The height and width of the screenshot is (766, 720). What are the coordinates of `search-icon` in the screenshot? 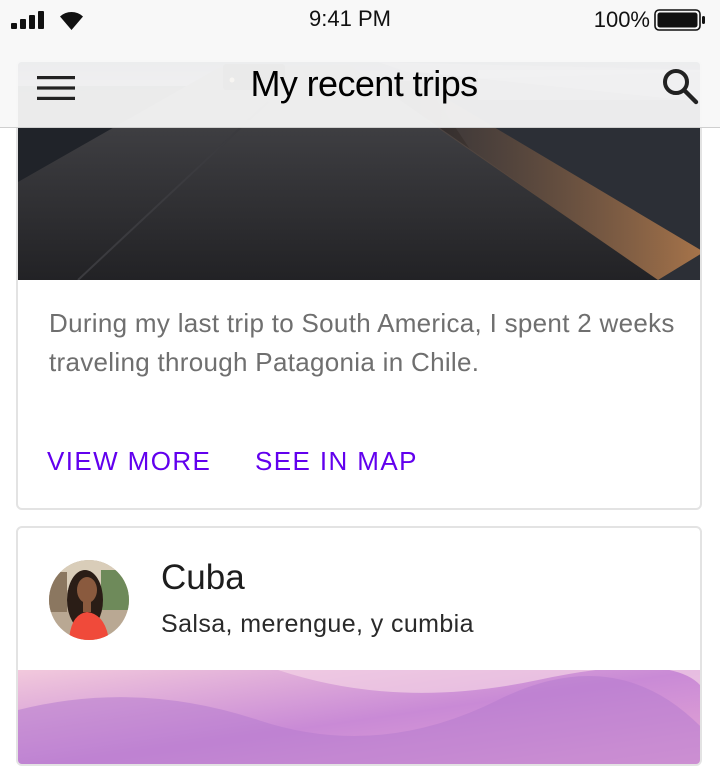 It's located at (681, 87).